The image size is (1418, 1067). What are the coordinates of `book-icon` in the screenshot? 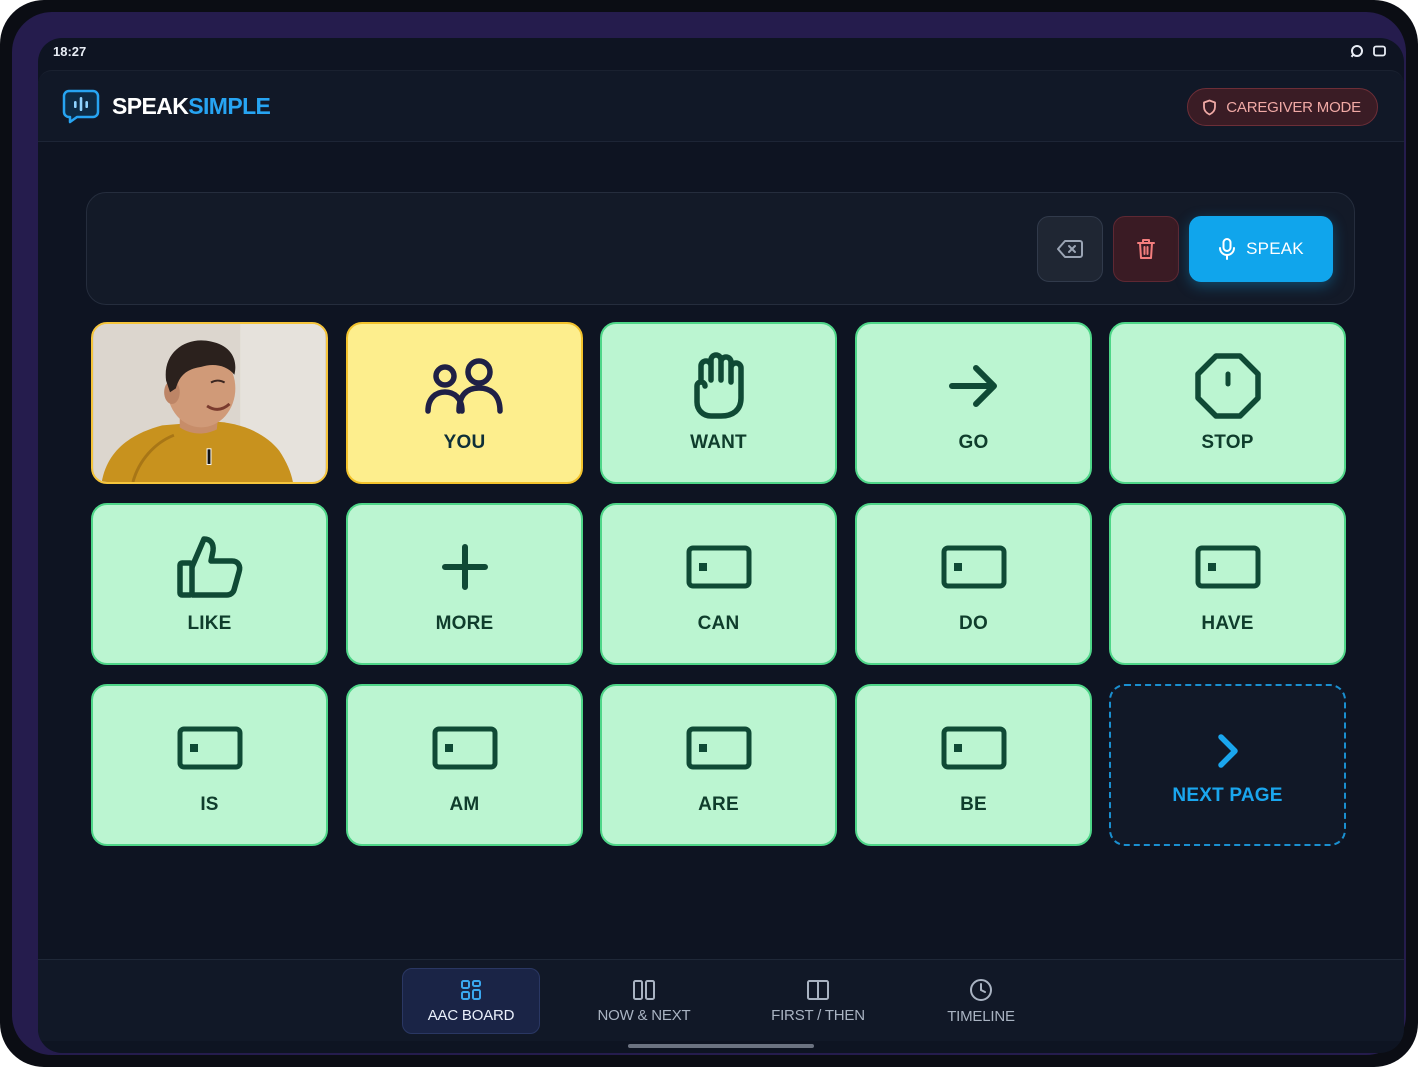 It's located at (818, 989).